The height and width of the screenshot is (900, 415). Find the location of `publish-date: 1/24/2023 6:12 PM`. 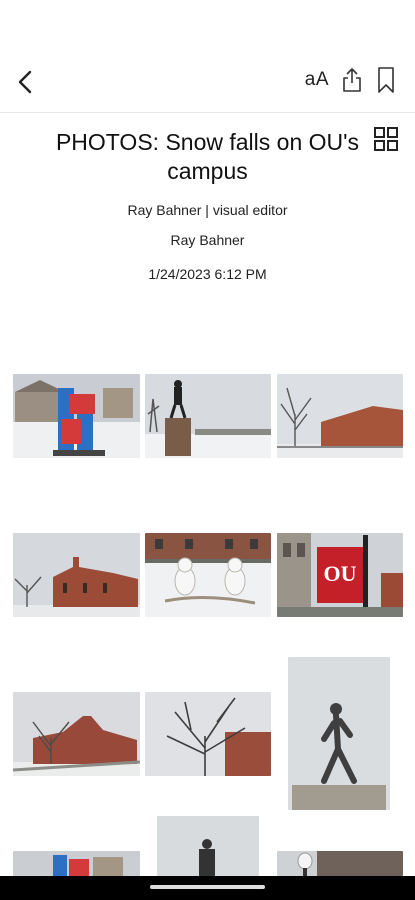

publish-date: 1/24/2023 6:12 PM is located at coordinates (207, 274).